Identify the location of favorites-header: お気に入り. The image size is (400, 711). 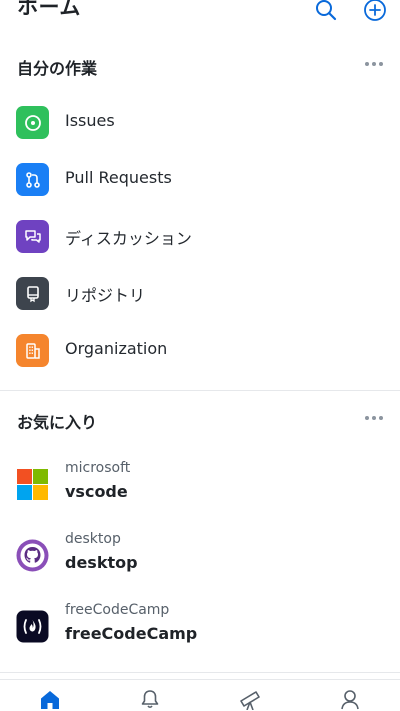
(200, 419).